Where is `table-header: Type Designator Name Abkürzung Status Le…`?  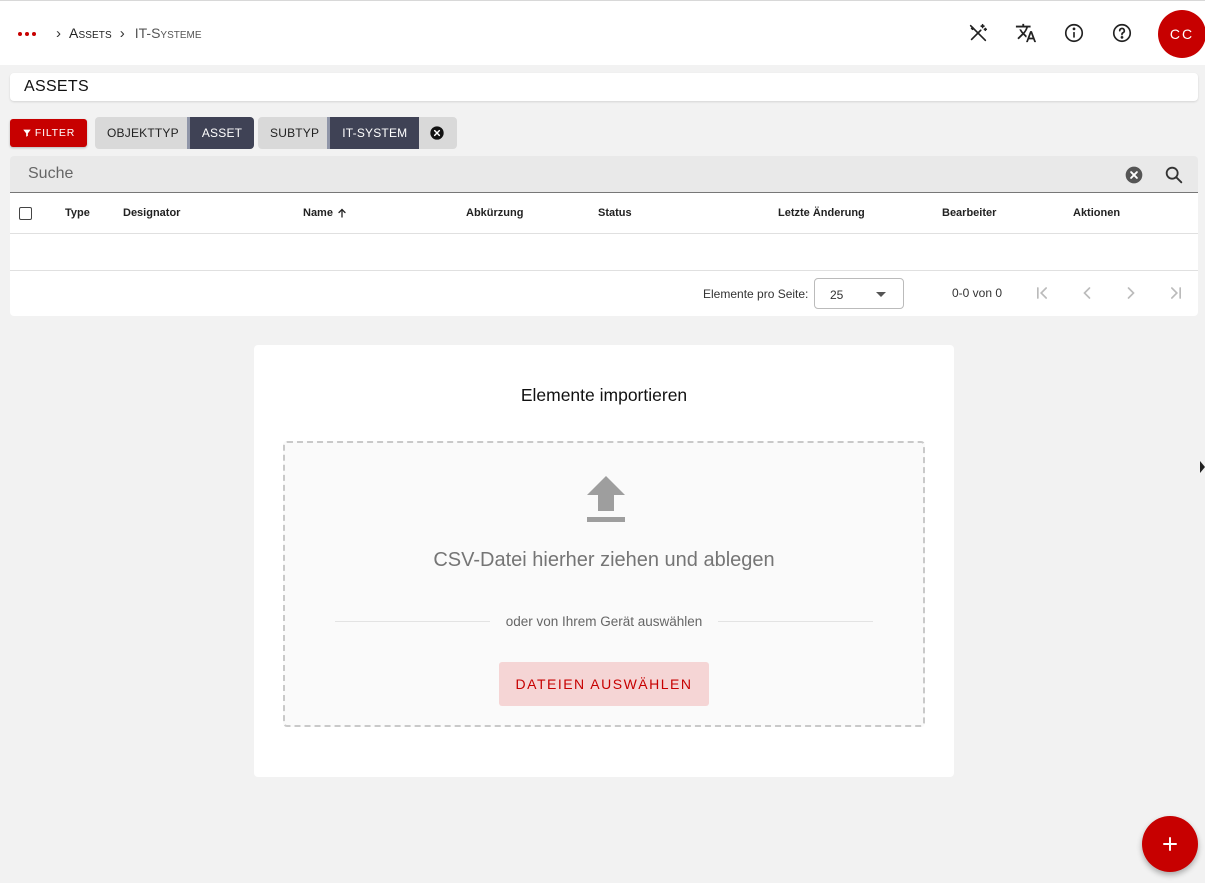
table-header: Type Designator Name Abkürzung Status Le… is located at coordinates (604, 213).